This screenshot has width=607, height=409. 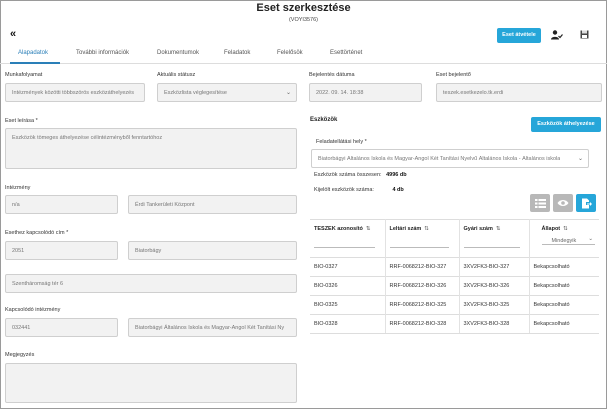 What do you see at coordinates (348, 238) in the screenshot?
I see `column-teszek-id: TESZEK azonosító ⇅` at bounding box center [348, 238].